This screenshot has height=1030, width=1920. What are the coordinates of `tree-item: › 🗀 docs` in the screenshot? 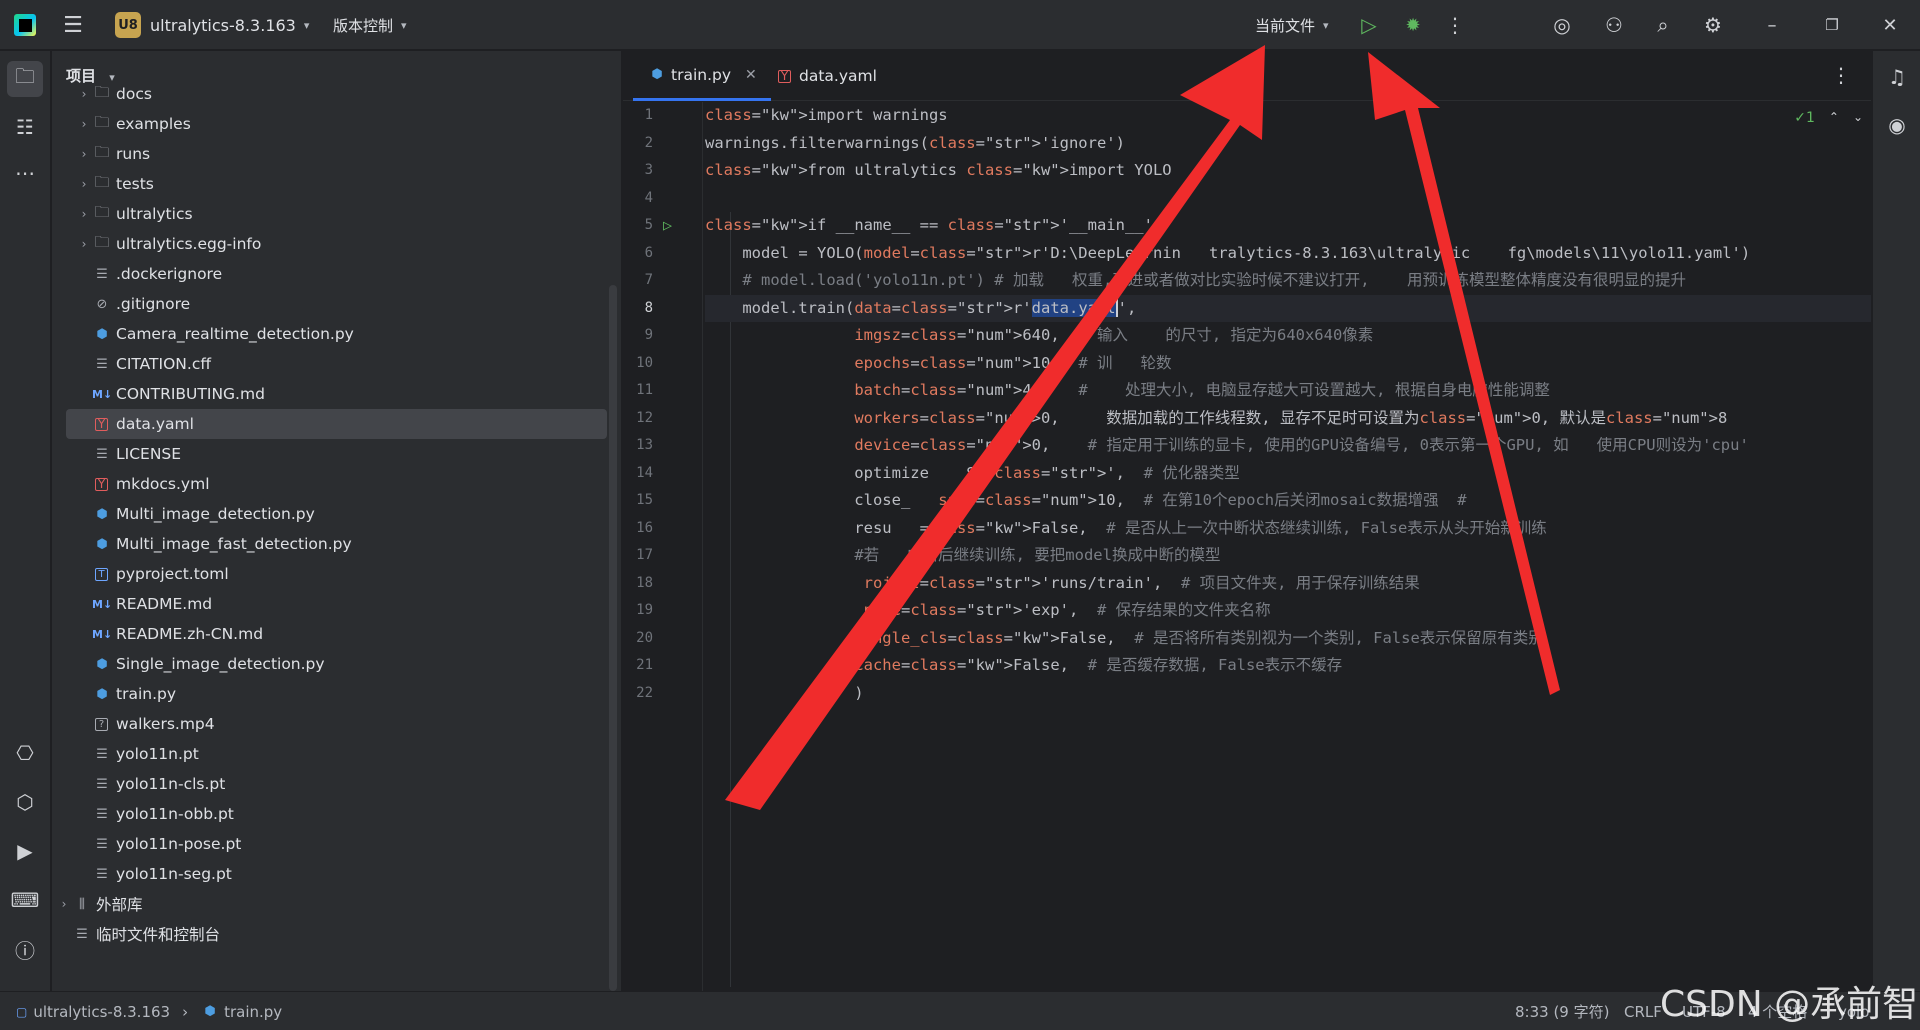 It's located at (329, 94).